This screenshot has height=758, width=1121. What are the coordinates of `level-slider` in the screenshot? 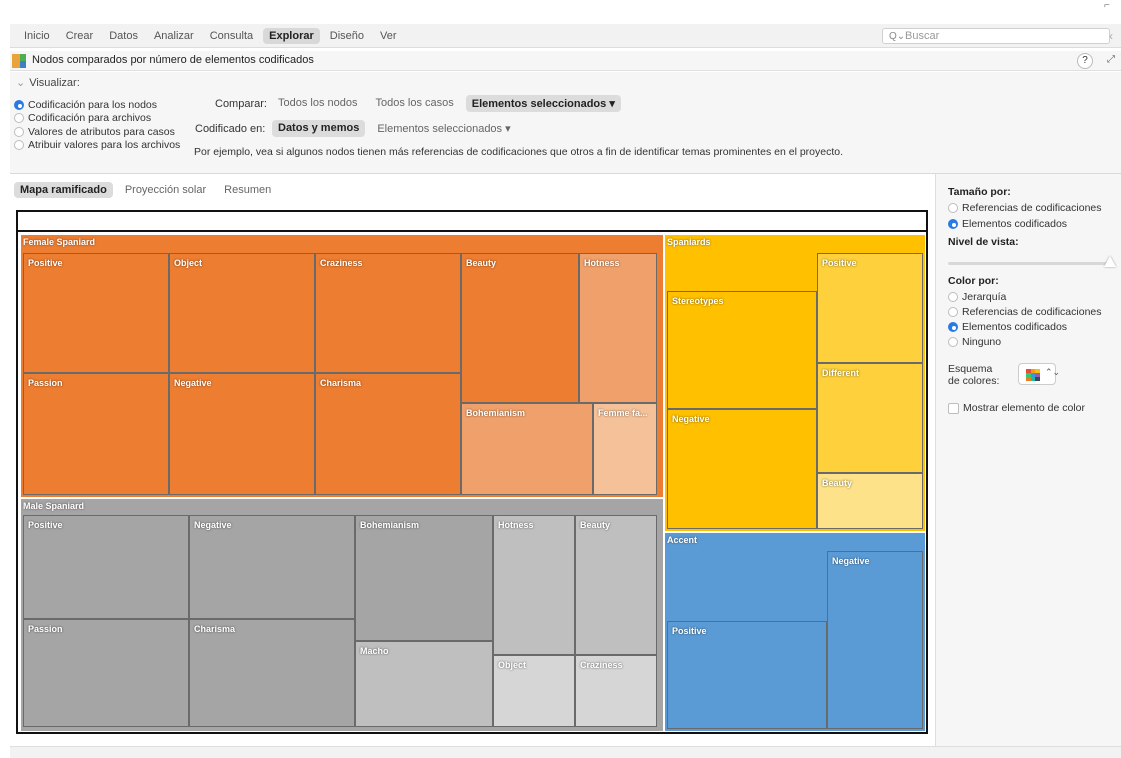 It's located at (1031, 263).